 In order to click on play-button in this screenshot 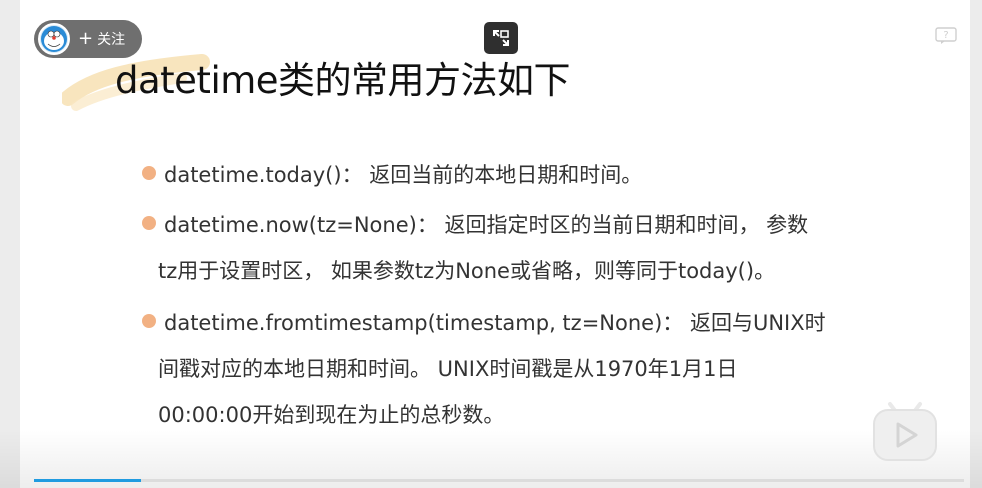, I will do `click(905, 431)`.